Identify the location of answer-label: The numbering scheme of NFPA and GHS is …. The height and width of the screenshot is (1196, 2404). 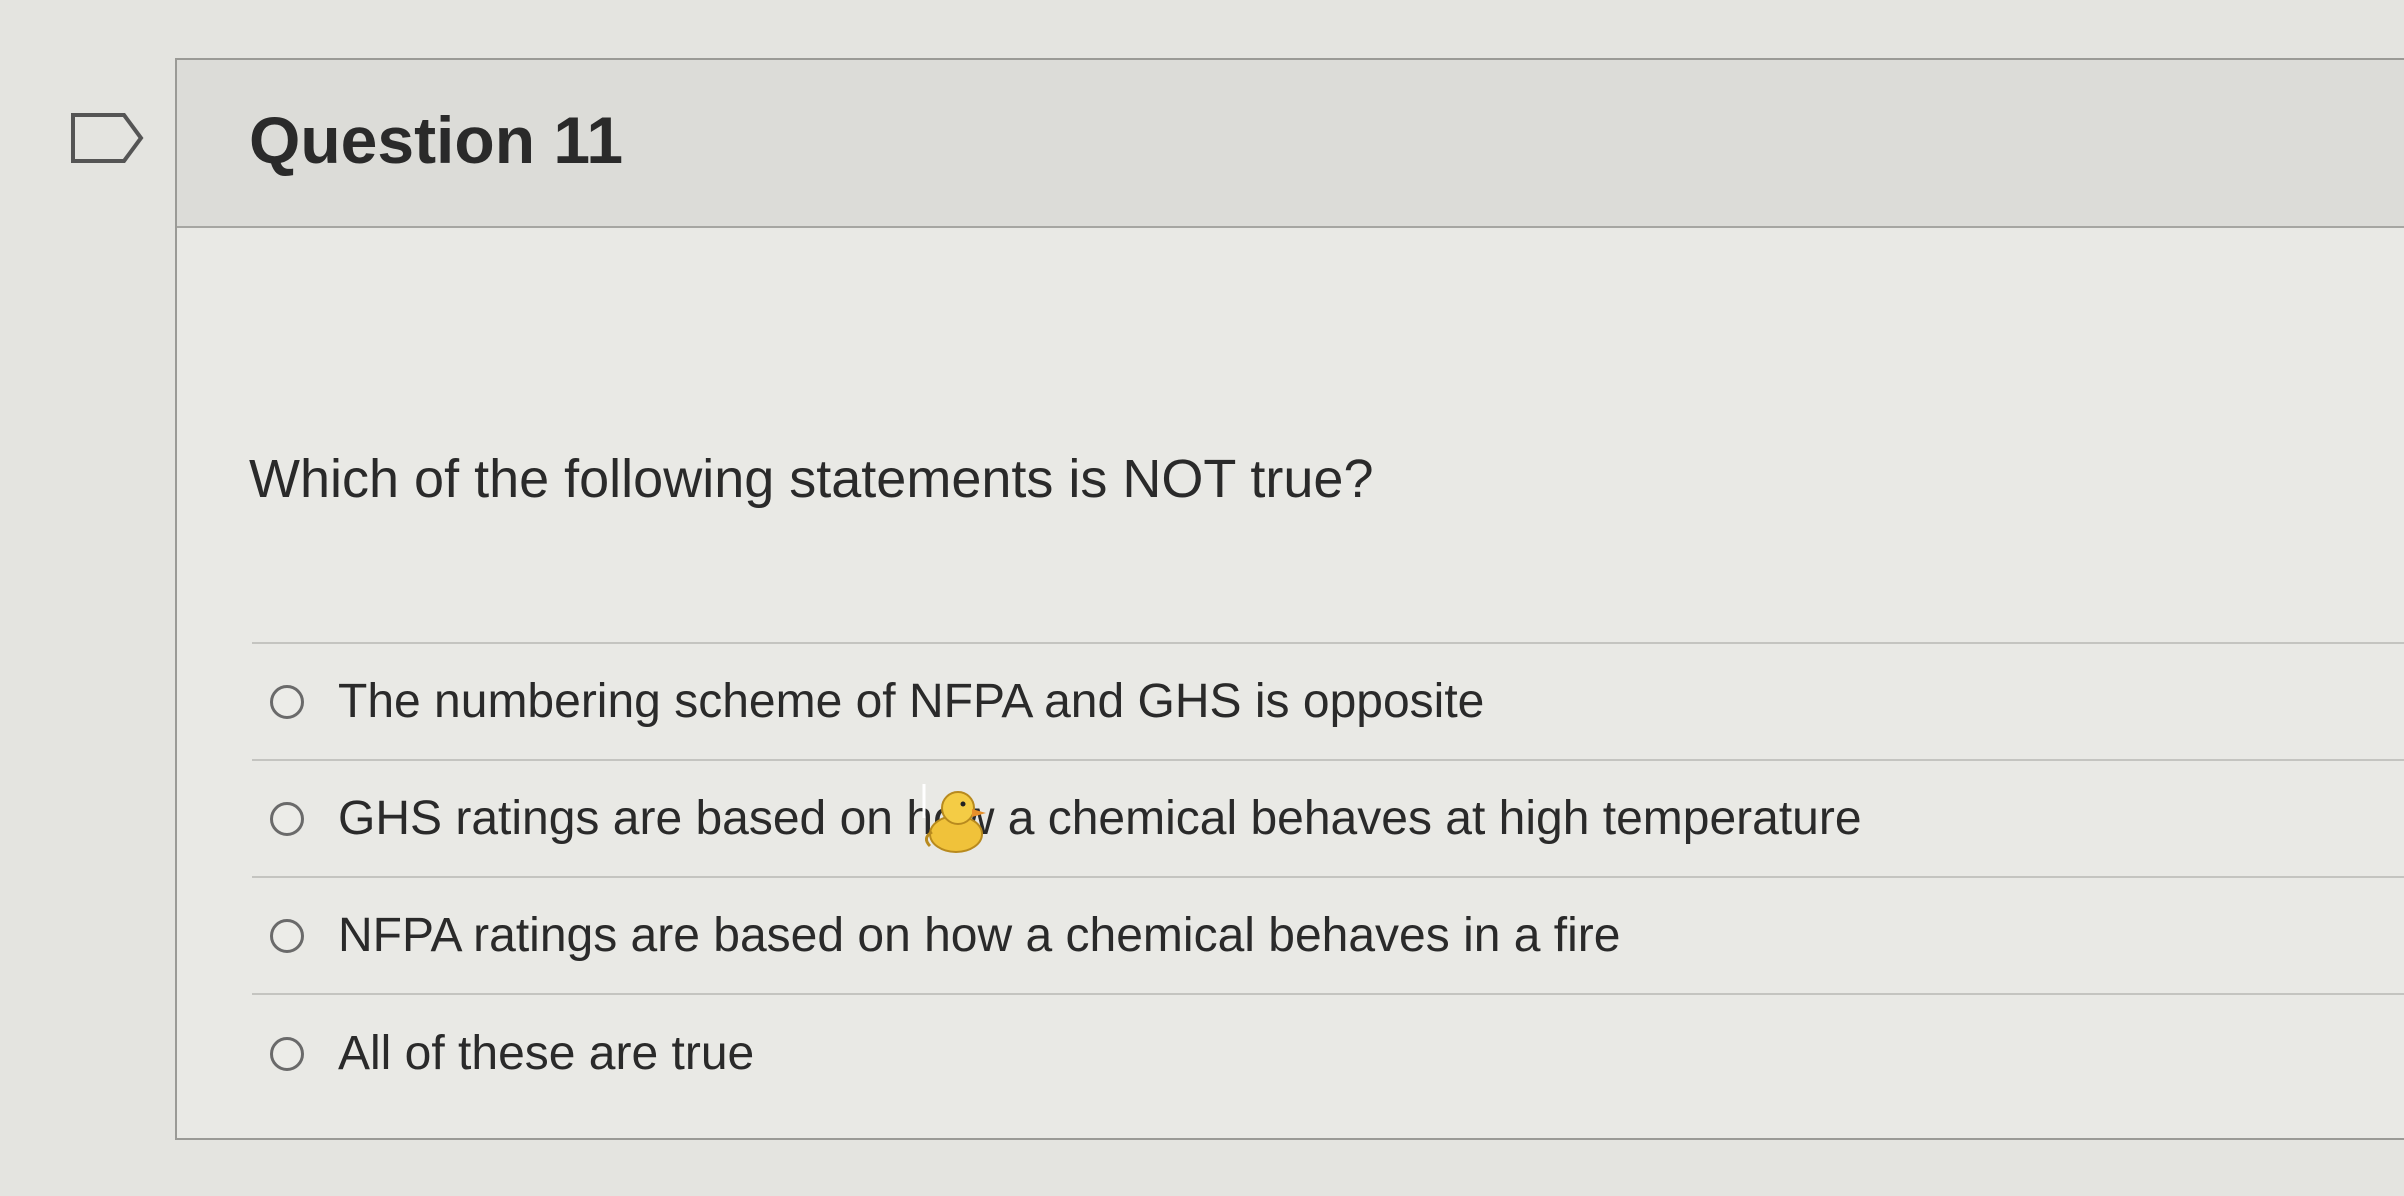
(911, 701).